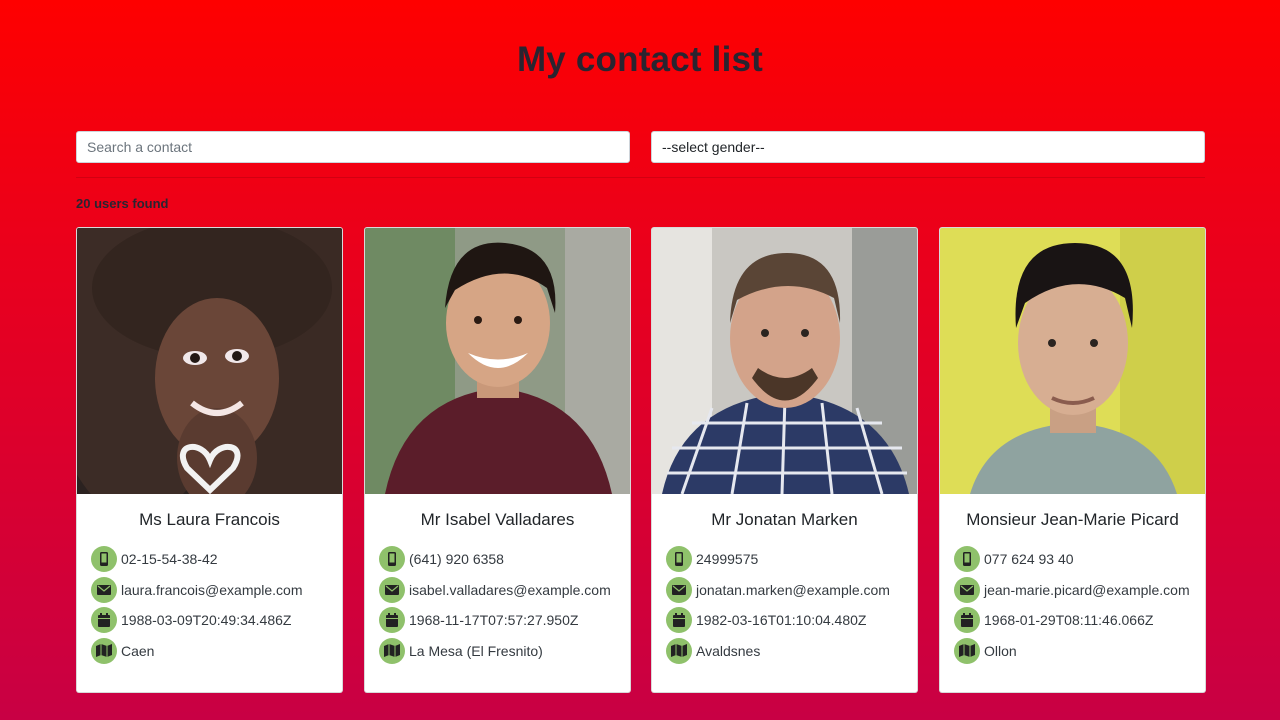 The image size is (1280, 720). I want to click on contact-dob: 1988-03-09T20:49:34.486Z, so click(206, 620).